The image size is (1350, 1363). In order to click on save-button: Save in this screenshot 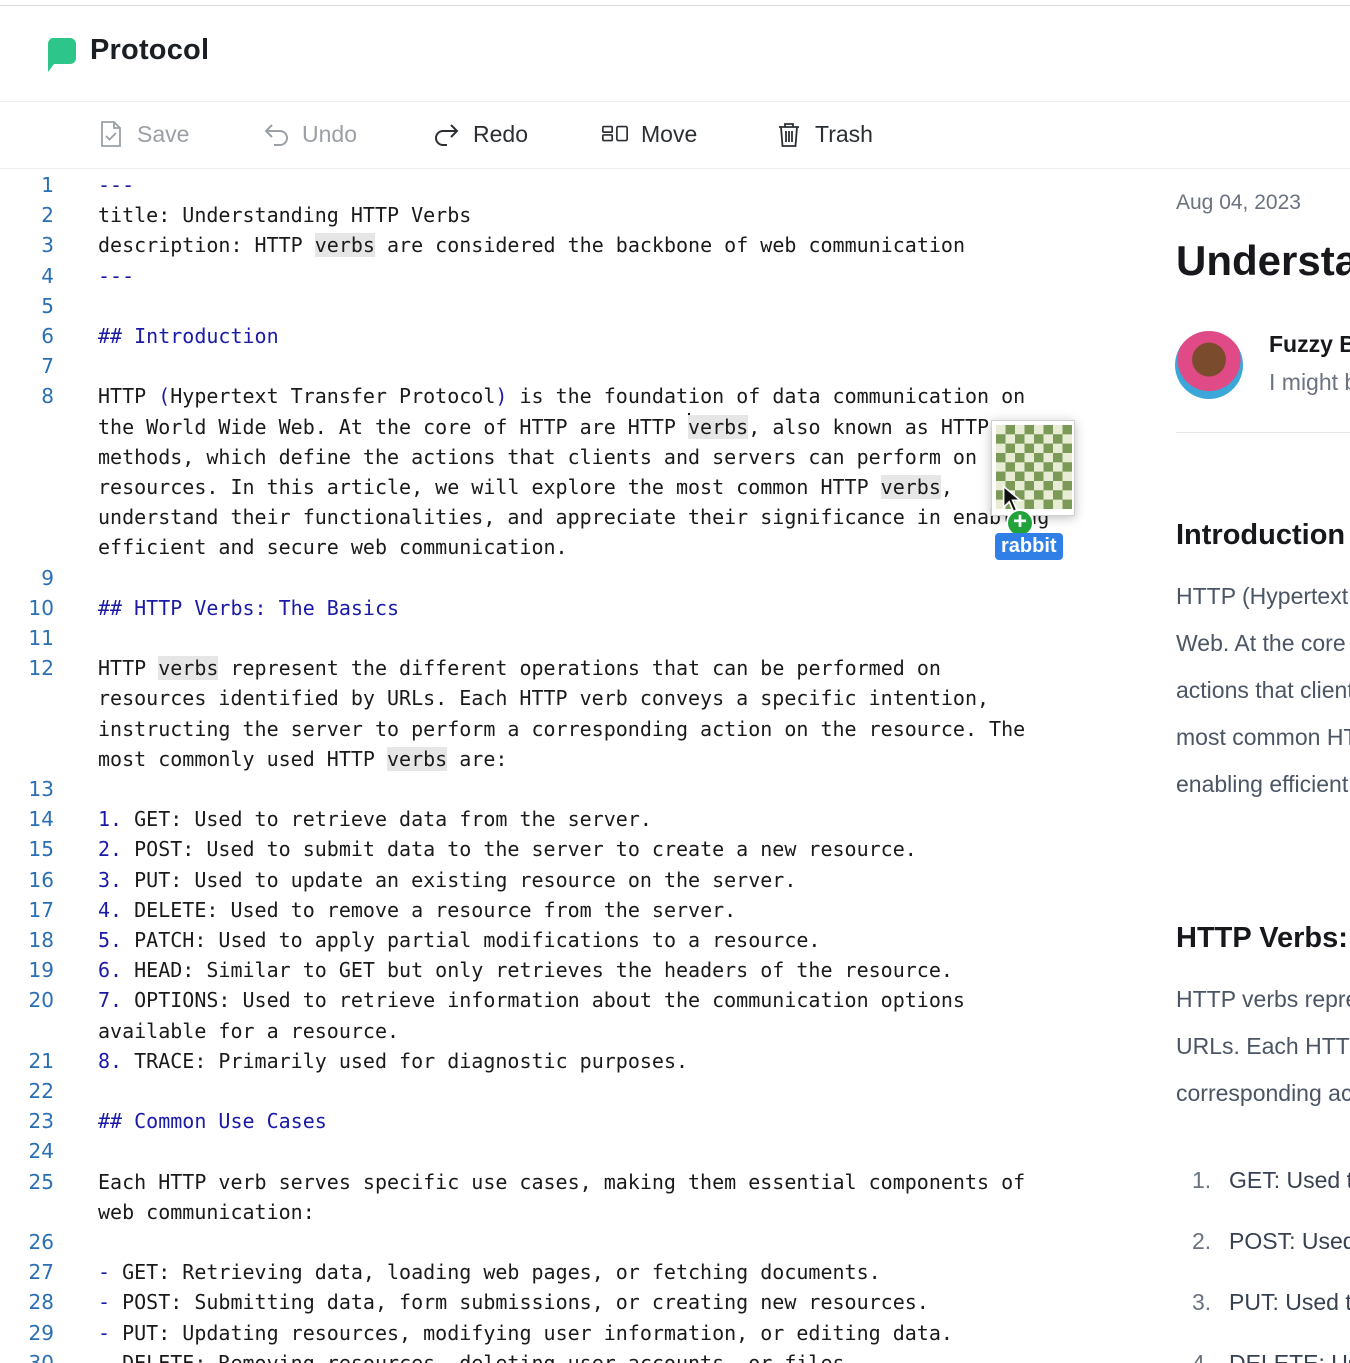, I will do `click(143, 134)`.